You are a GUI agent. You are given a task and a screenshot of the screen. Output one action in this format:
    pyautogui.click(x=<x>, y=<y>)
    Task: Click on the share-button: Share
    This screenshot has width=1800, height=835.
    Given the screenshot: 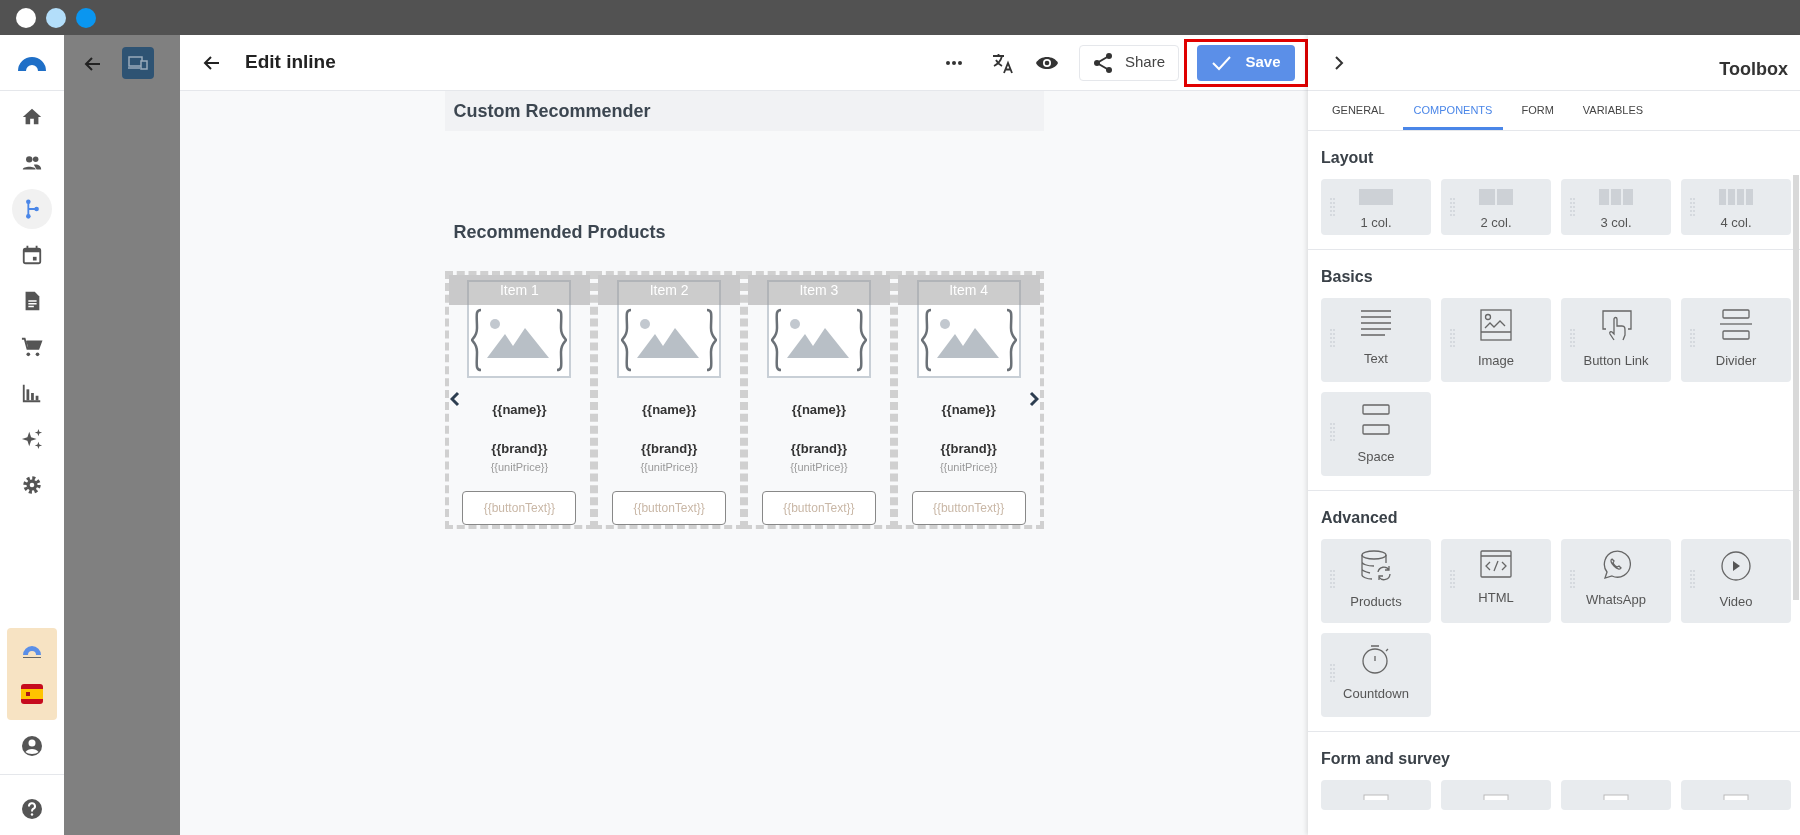 What is the action you would take?
    pyautogui.click(x=1129, y=62)
    